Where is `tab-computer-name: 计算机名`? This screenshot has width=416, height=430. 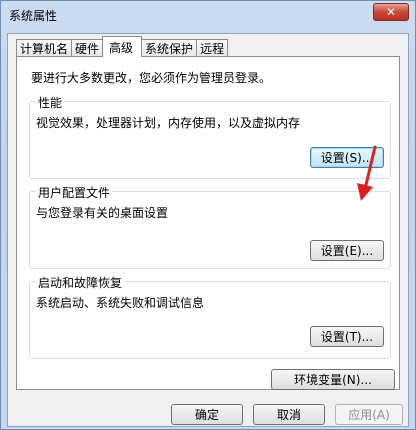 tab-computer-name: 计算机名 is located at coordinates (44, 48).